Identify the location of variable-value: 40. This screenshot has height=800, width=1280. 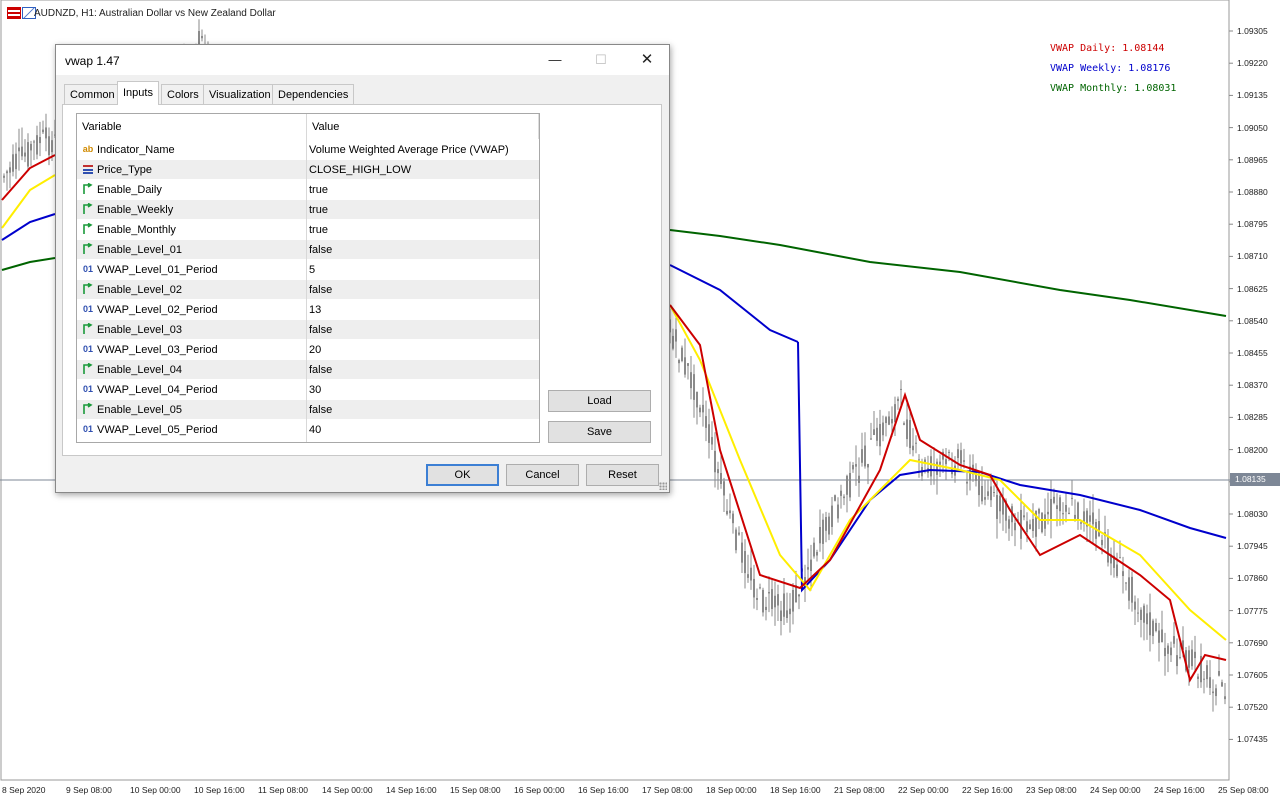
(315, 430).